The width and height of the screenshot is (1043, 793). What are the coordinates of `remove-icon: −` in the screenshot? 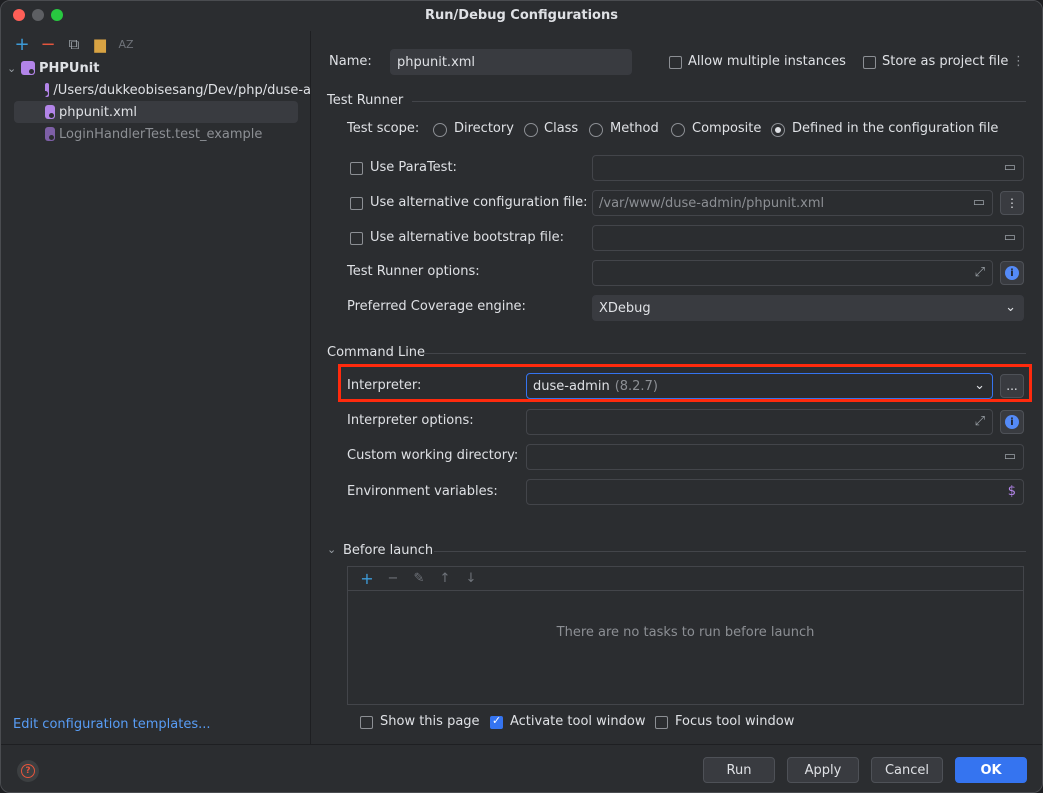 It's located at (48, 44).